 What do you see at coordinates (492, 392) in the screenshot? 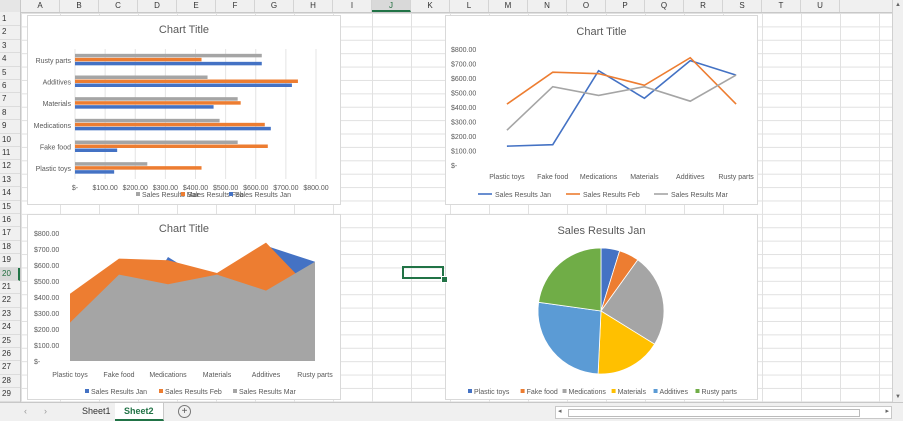
I see `legend-label: Plastic toys` at bounding box center [492, 392].